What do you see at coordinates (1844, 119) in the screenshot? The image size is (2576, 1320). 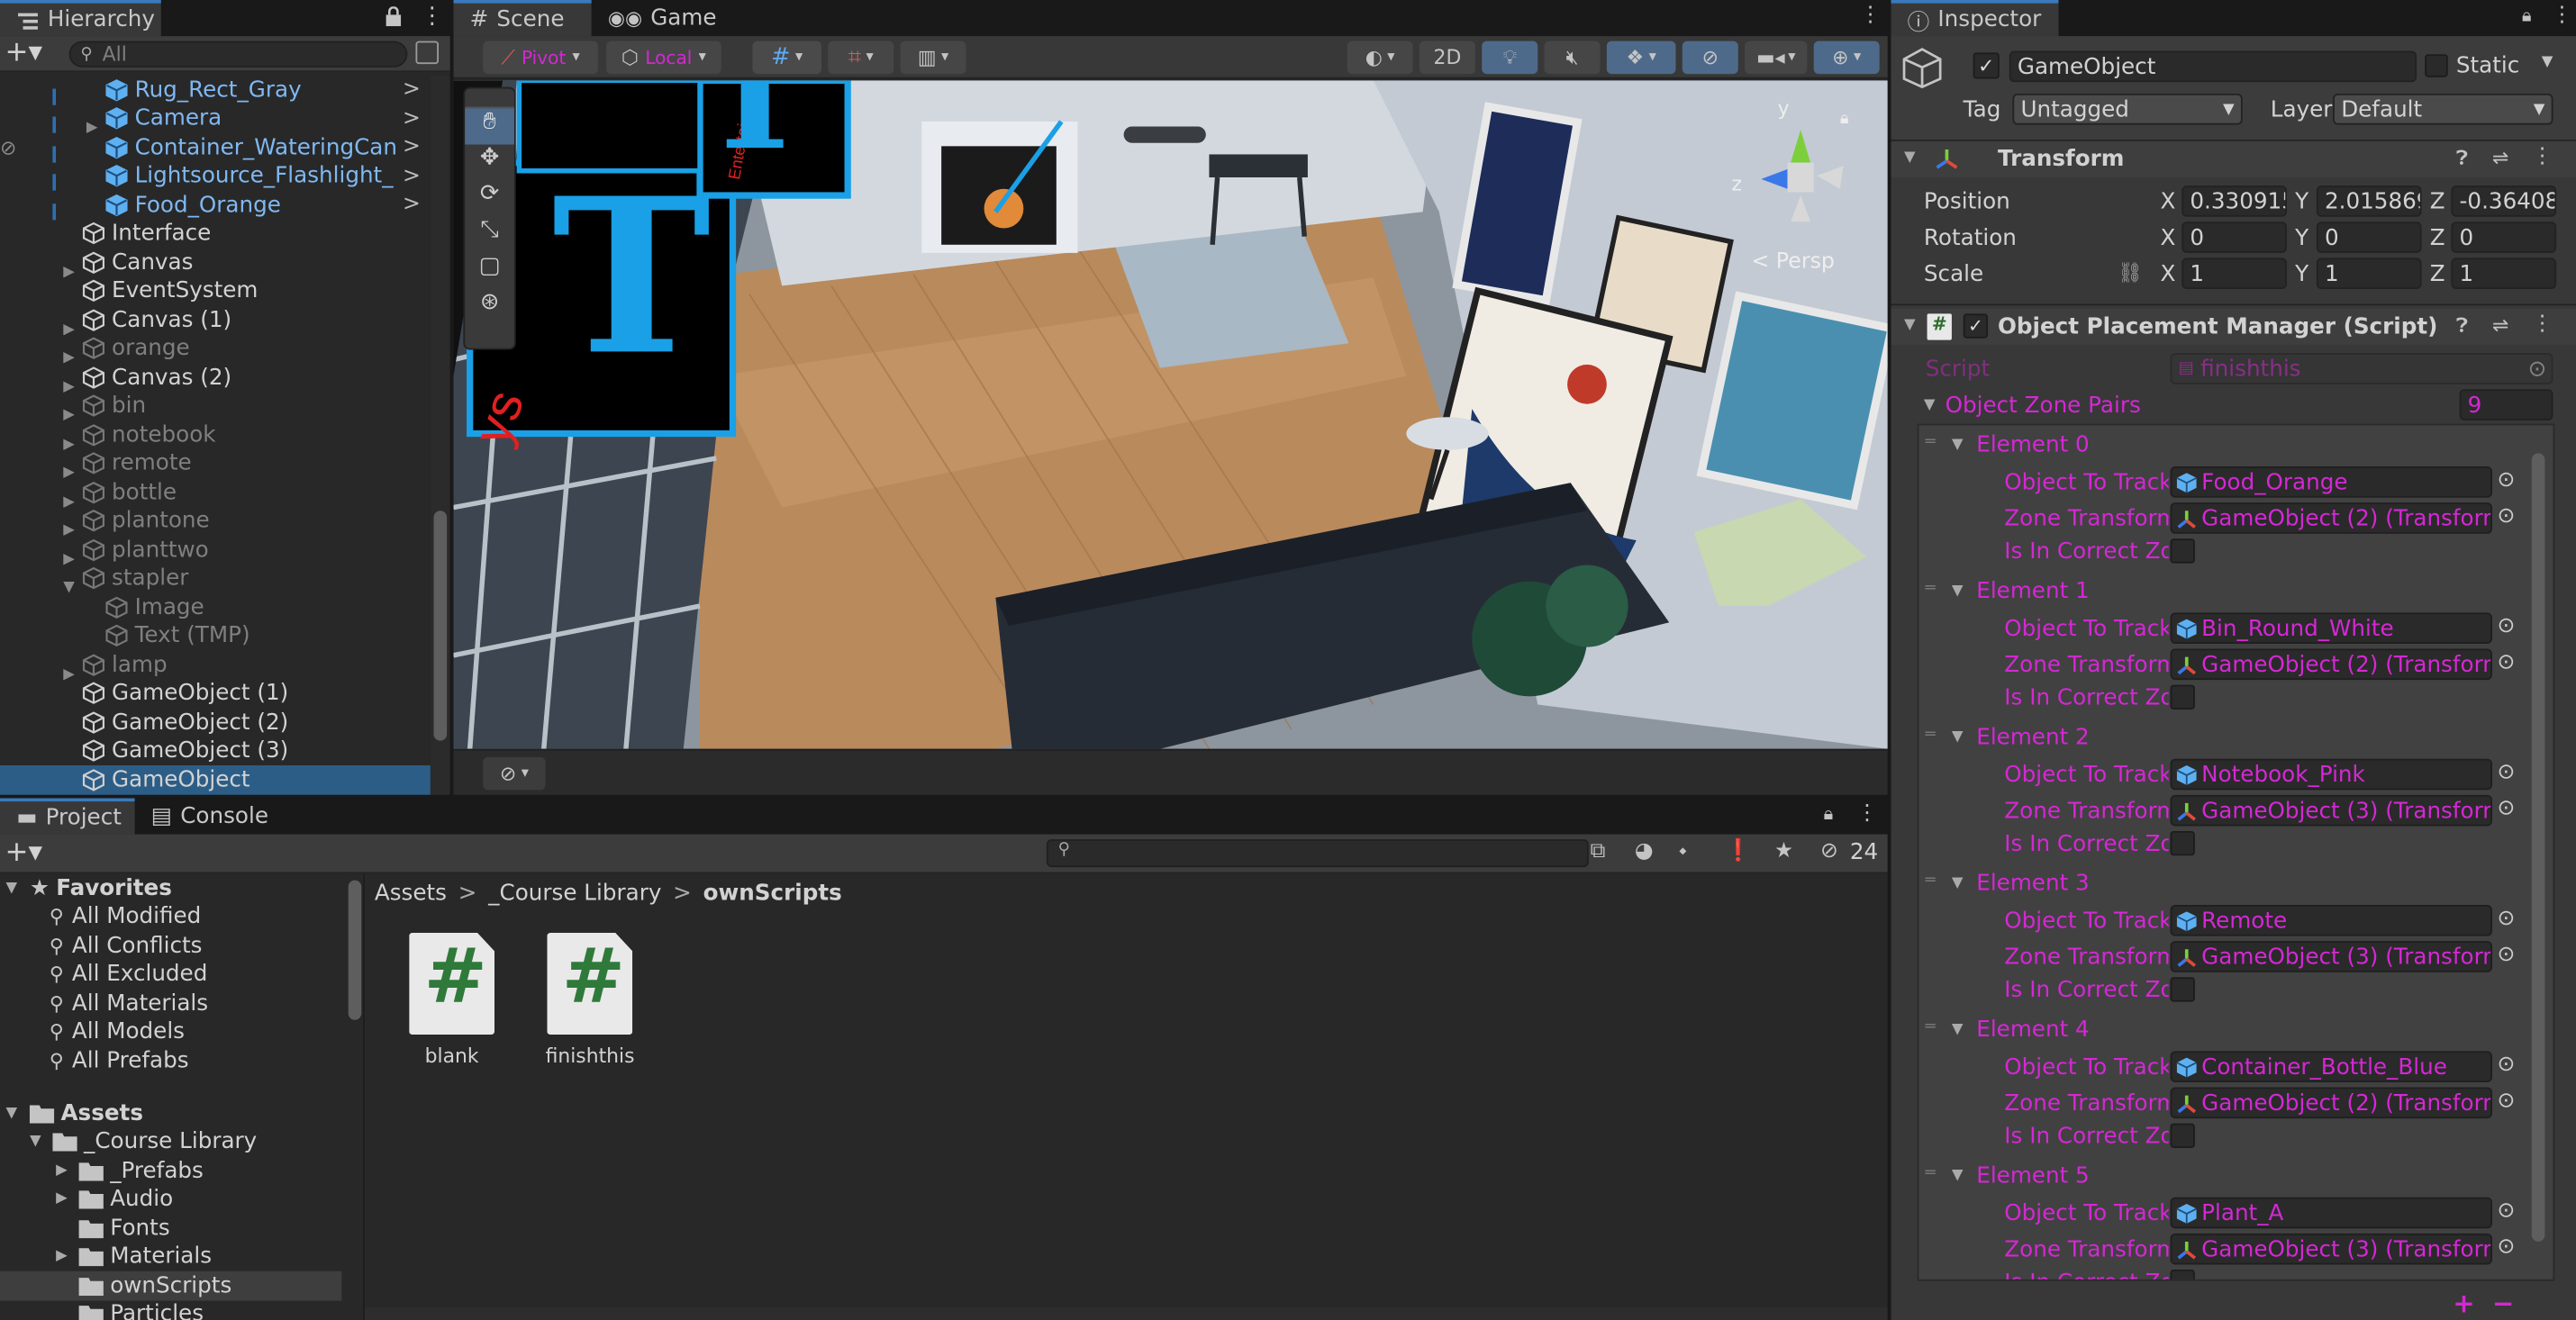 I see `gizmo-lock-icon: 🔒︎` at bounding box center [1844, 119].